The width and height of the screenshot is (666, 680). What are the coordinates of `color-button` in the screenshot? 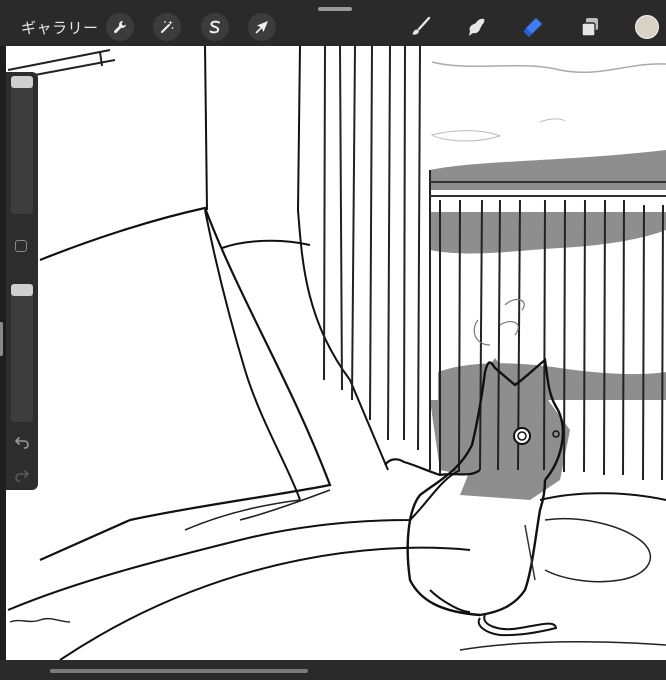 It's located at (647, 27).